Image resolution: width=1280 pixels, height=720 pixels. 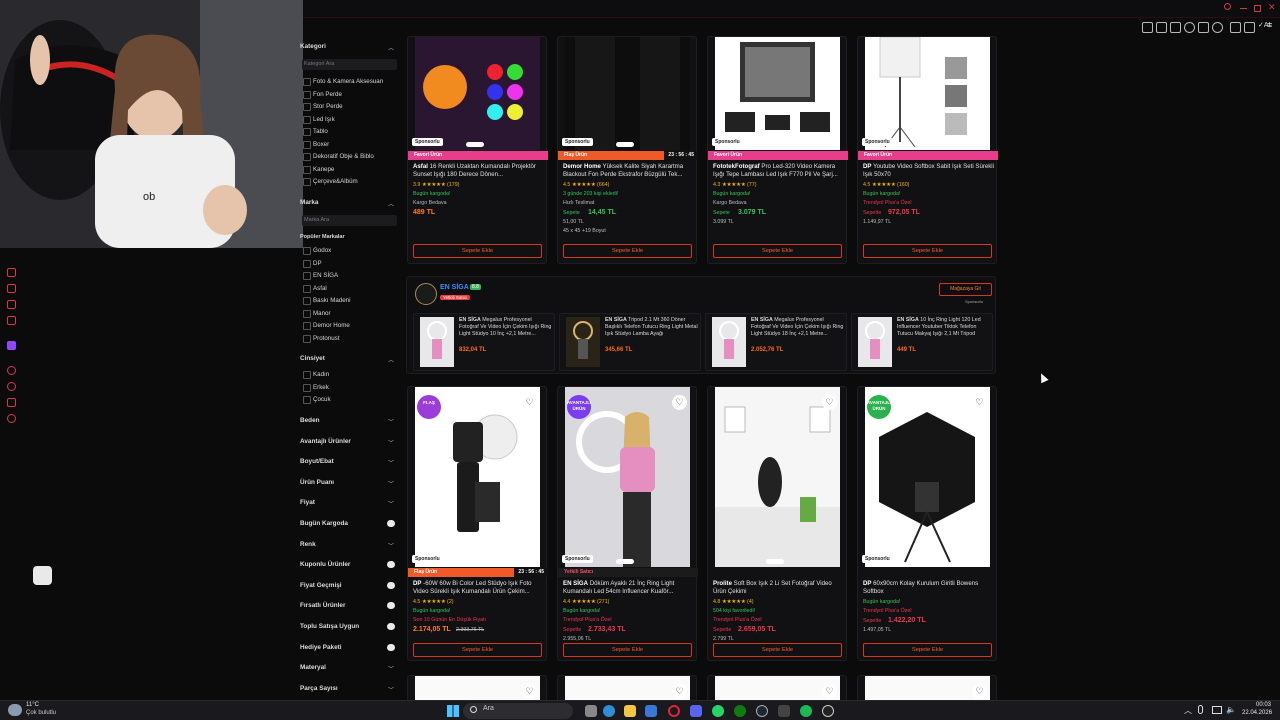 What do you see at coordinates (1231, 709) in the screenshot?
I see `volume-icon: 🔈` at bounding box center [1231, 709].